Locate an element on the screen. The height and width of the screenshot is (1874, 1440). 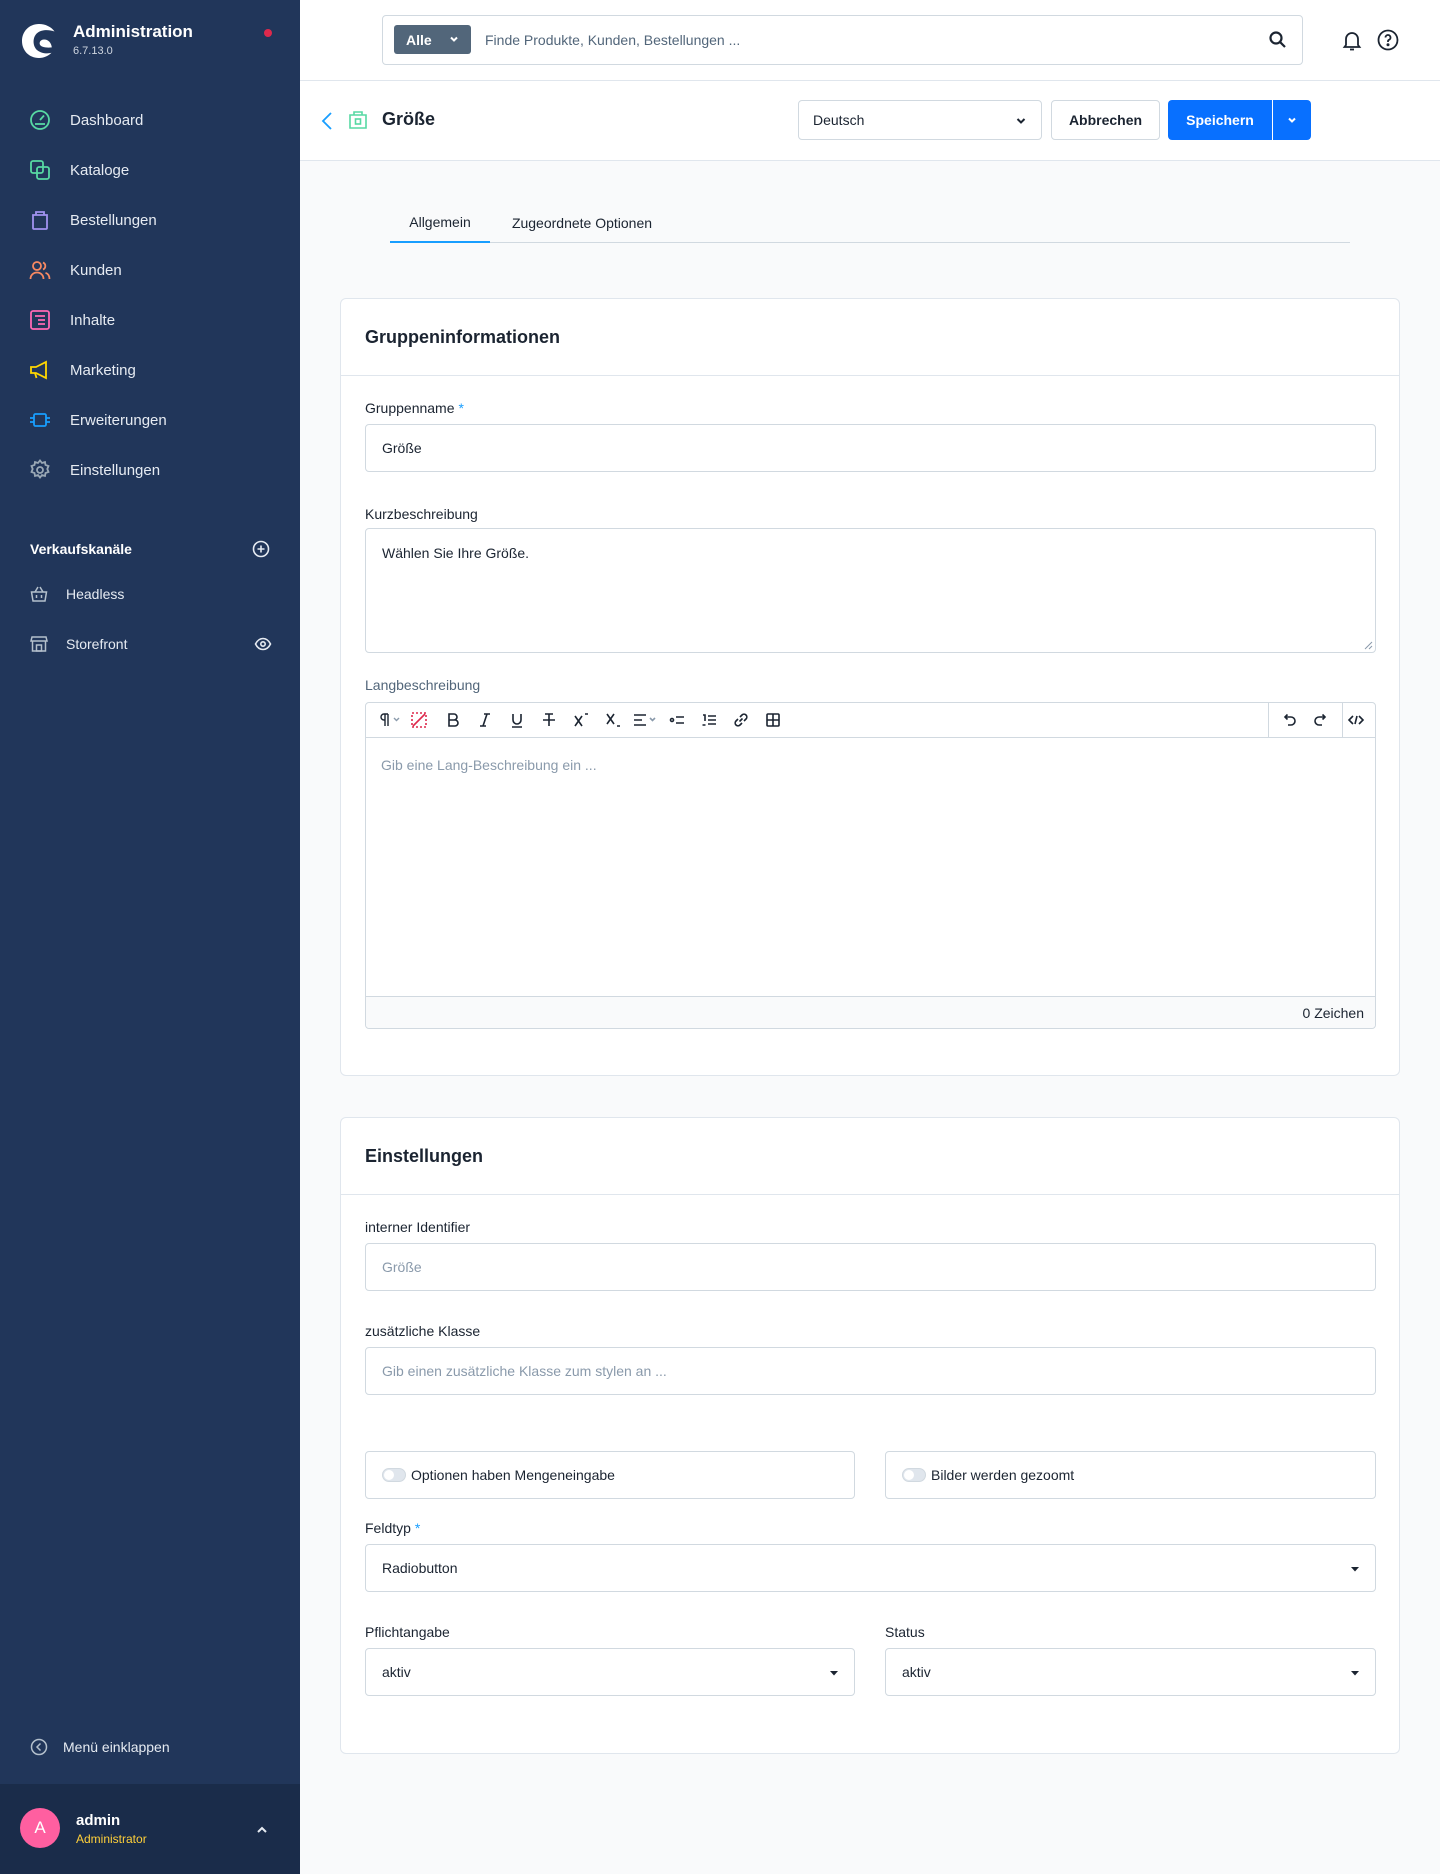
subscript-icon is located at coordinates (613, 720).